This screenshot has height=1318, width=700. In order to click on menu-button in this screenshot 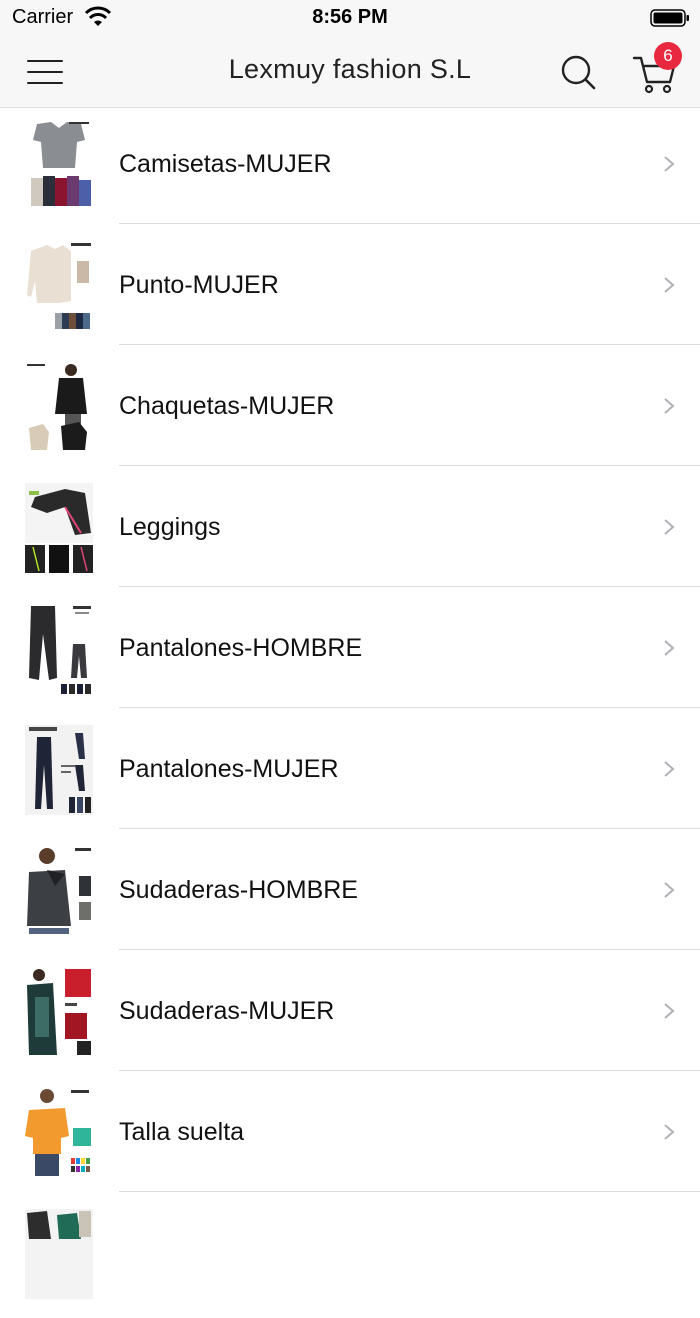, I will do `click(45, 72)`.